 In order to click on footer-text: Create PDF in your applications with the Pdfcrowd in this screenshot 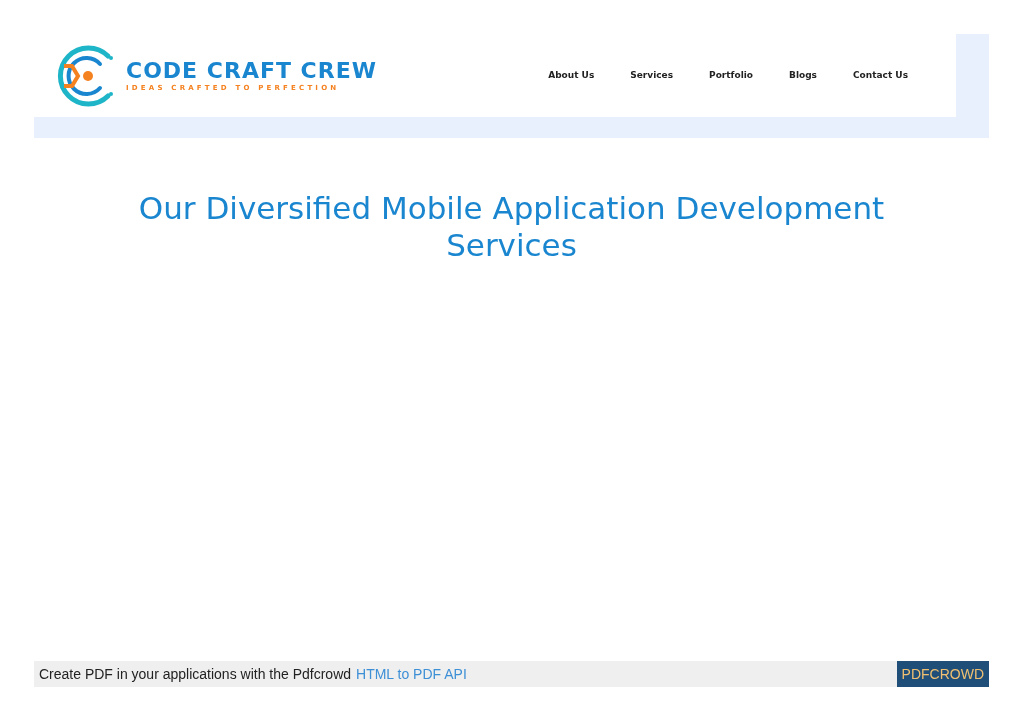, I will do `click(195, 674)`.